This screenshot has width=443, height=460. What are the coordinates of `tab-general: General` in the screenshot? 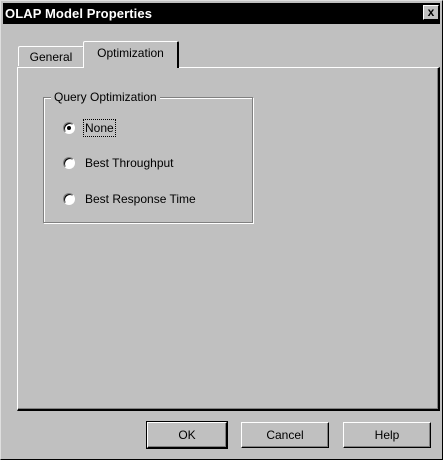 It's located at (51, 56).